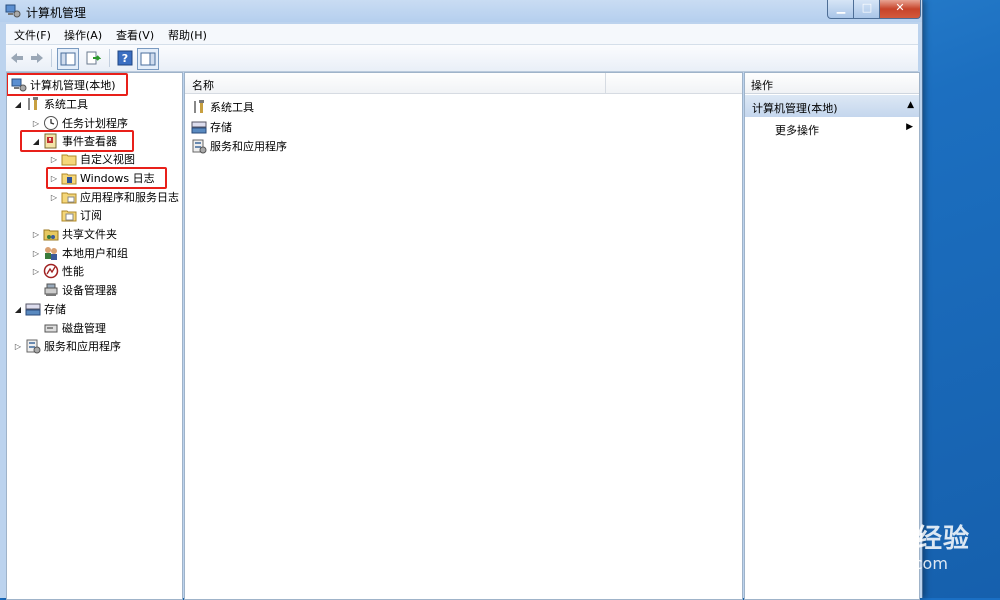  I want to click on window-title: 计算机管理, so click(56, 13).